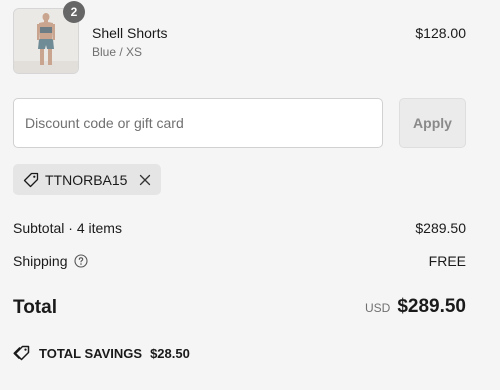 The height and width of the screenshot is (390, 500). What do you see at coordinates (22, 353) in the screenshot?
I see `savings-tag-icon` at bounding box center [22, 353].